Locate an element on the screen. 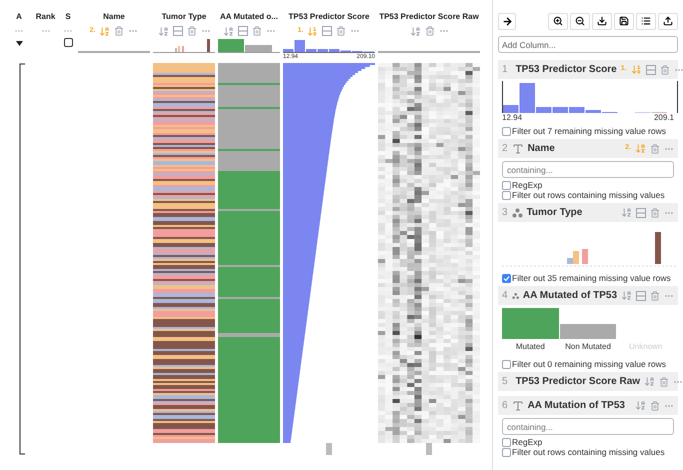  panel-title: AA Mutated of TP53 is located at coordinates (569, 296).